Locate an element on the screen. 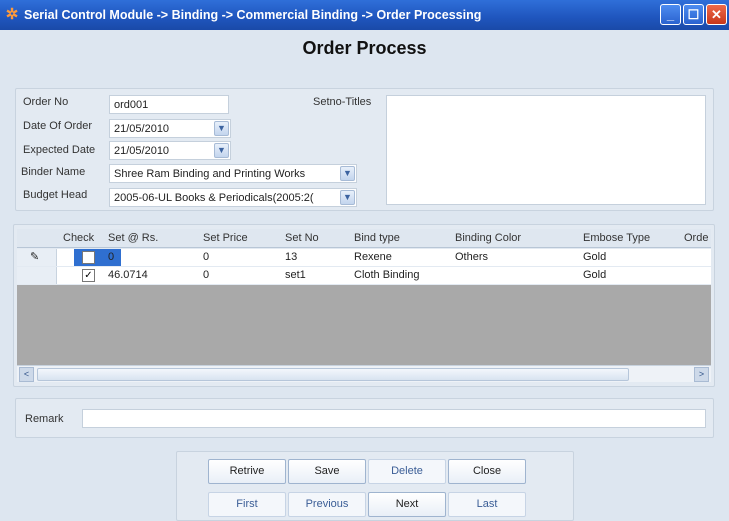 The width and height of the screenshot is (729, 521). maximize-button: ☐ is located at coordinates (693, 14).